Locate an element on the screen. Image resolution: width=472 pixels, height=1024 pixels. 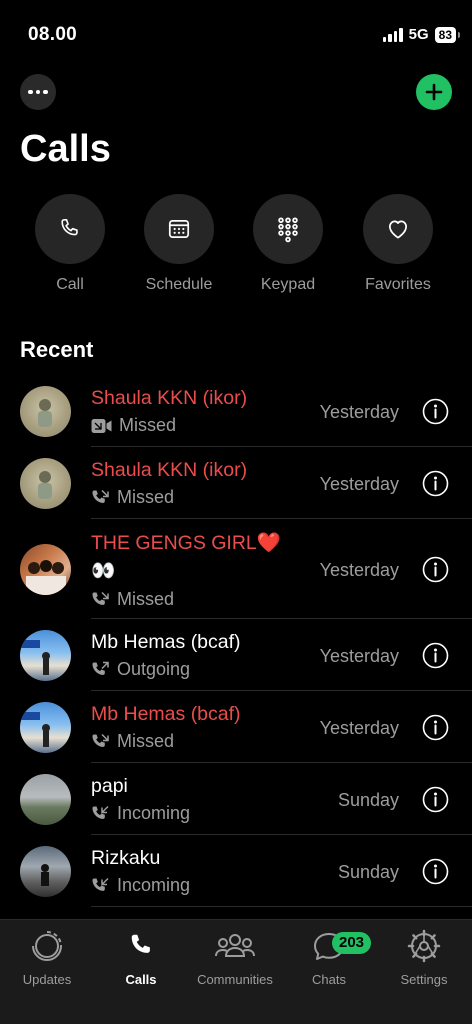
action-call-circle is located at coordinates (70, 229).